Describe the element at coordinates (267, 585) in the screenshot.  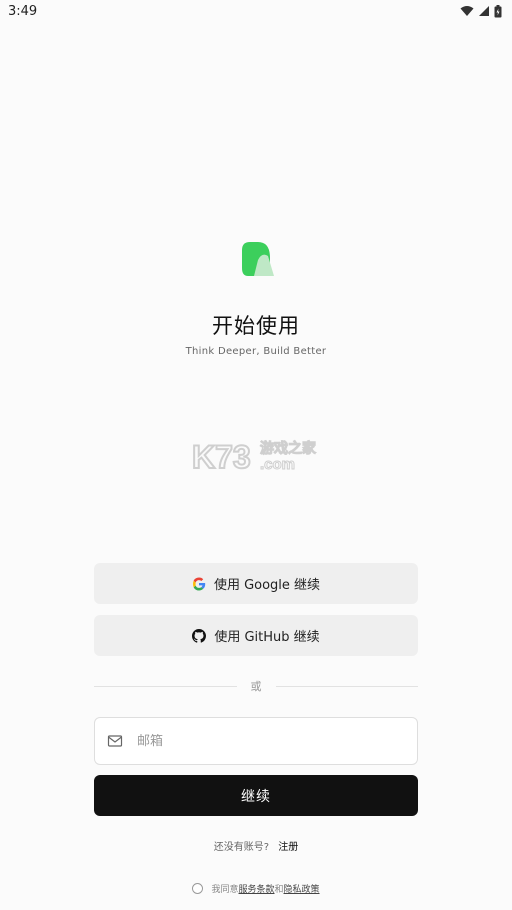
I see `google-signin-label: 使用 Google 继续` at that location.